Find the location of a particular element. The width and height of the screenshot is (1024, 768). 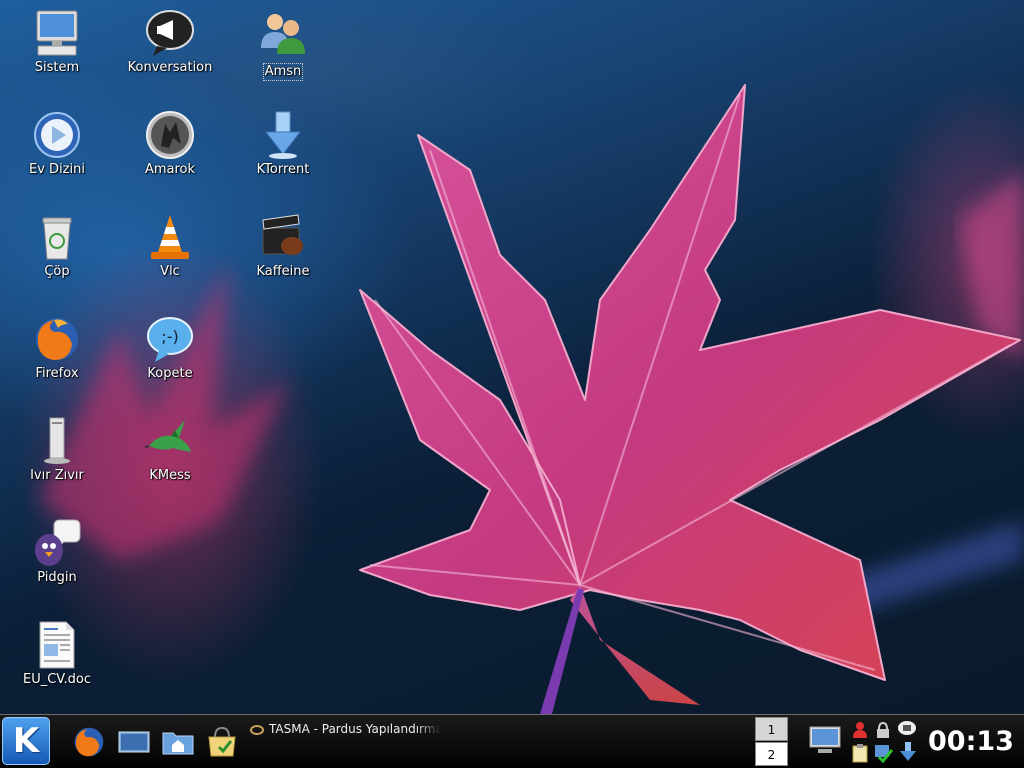

desktop-icon-vlc: Vlc is located at coordinates (170, 246).